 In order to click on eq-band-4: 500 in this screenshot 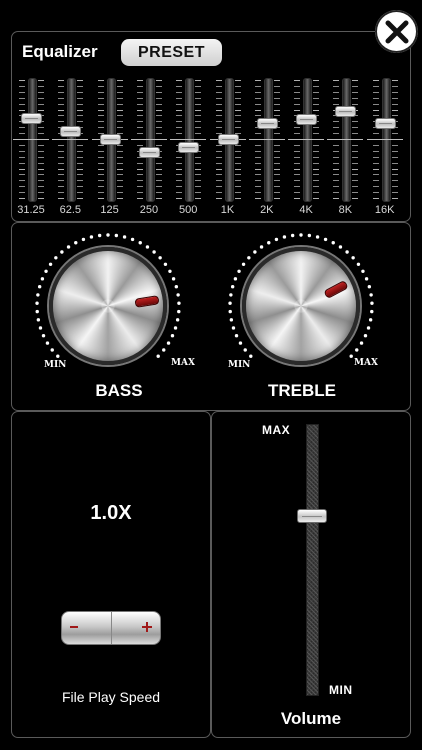, I will do `click(188, 146)`.